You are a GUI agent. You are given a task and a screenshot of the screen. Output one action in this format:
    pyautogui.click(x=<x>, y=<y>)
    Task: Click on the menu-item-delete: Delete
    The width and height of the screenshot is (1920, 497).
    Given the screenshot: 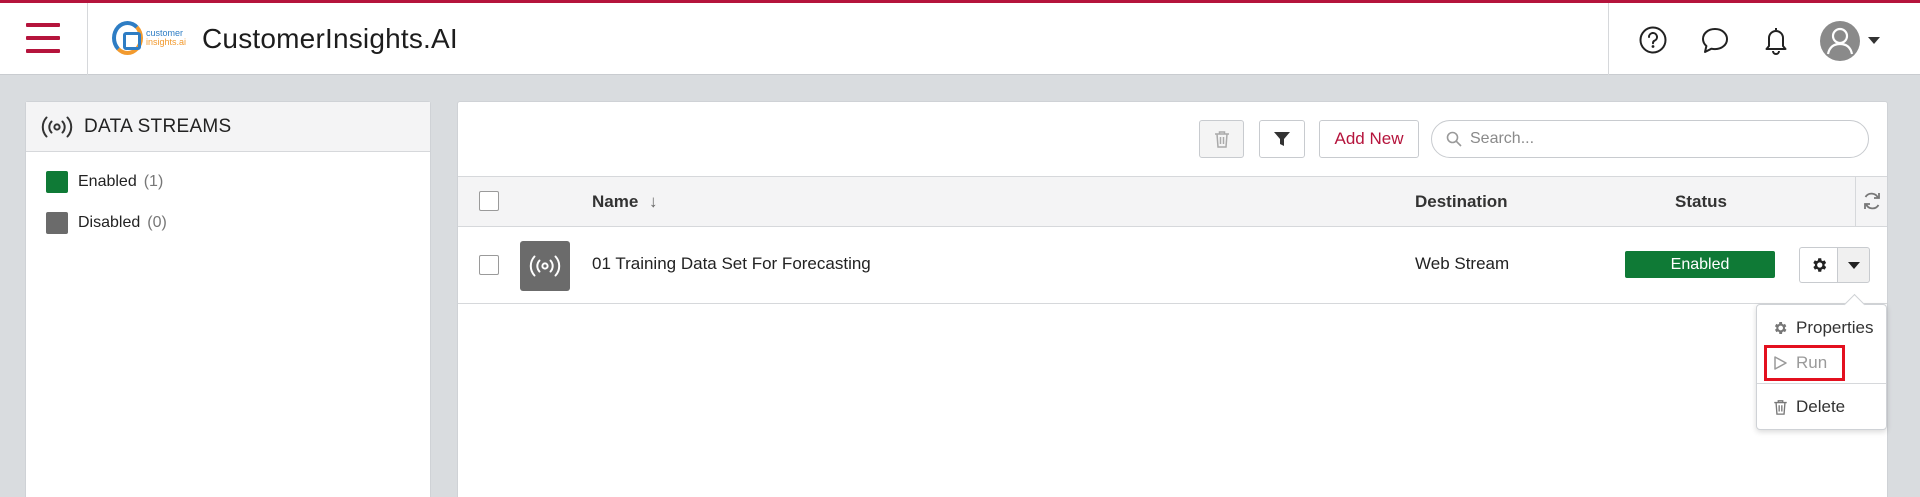 What is the action you would take?
    pyautogui.click(x=1821, y=407)
    